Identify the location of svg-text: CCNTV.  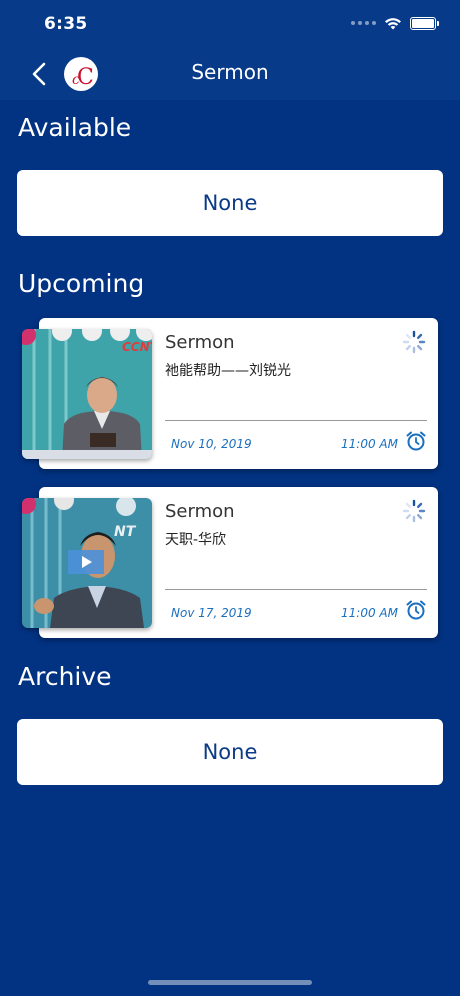
(137, 347).